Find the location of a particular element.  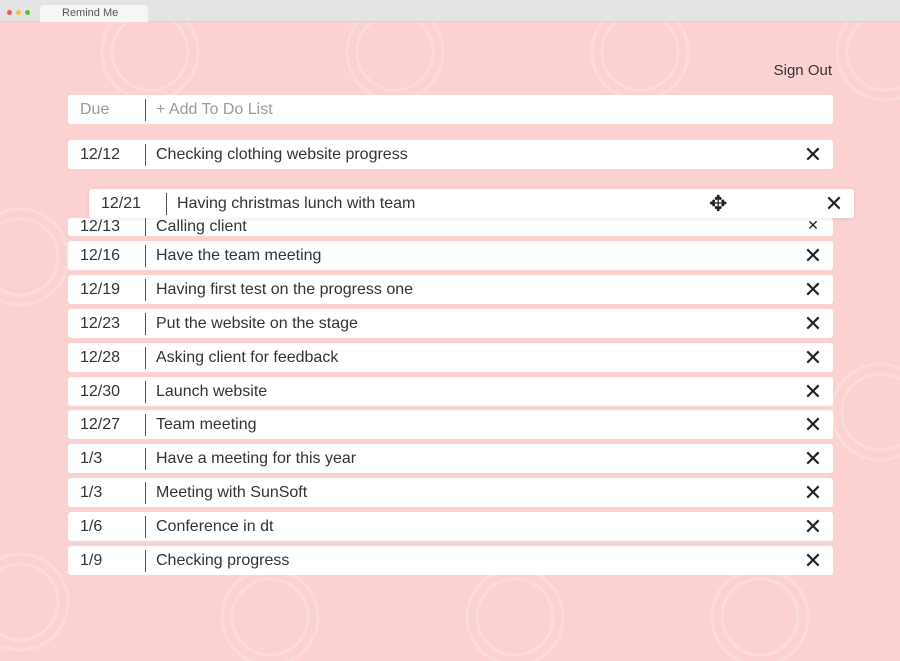

todo-text: Launch website is located at coordinates (212, 391).